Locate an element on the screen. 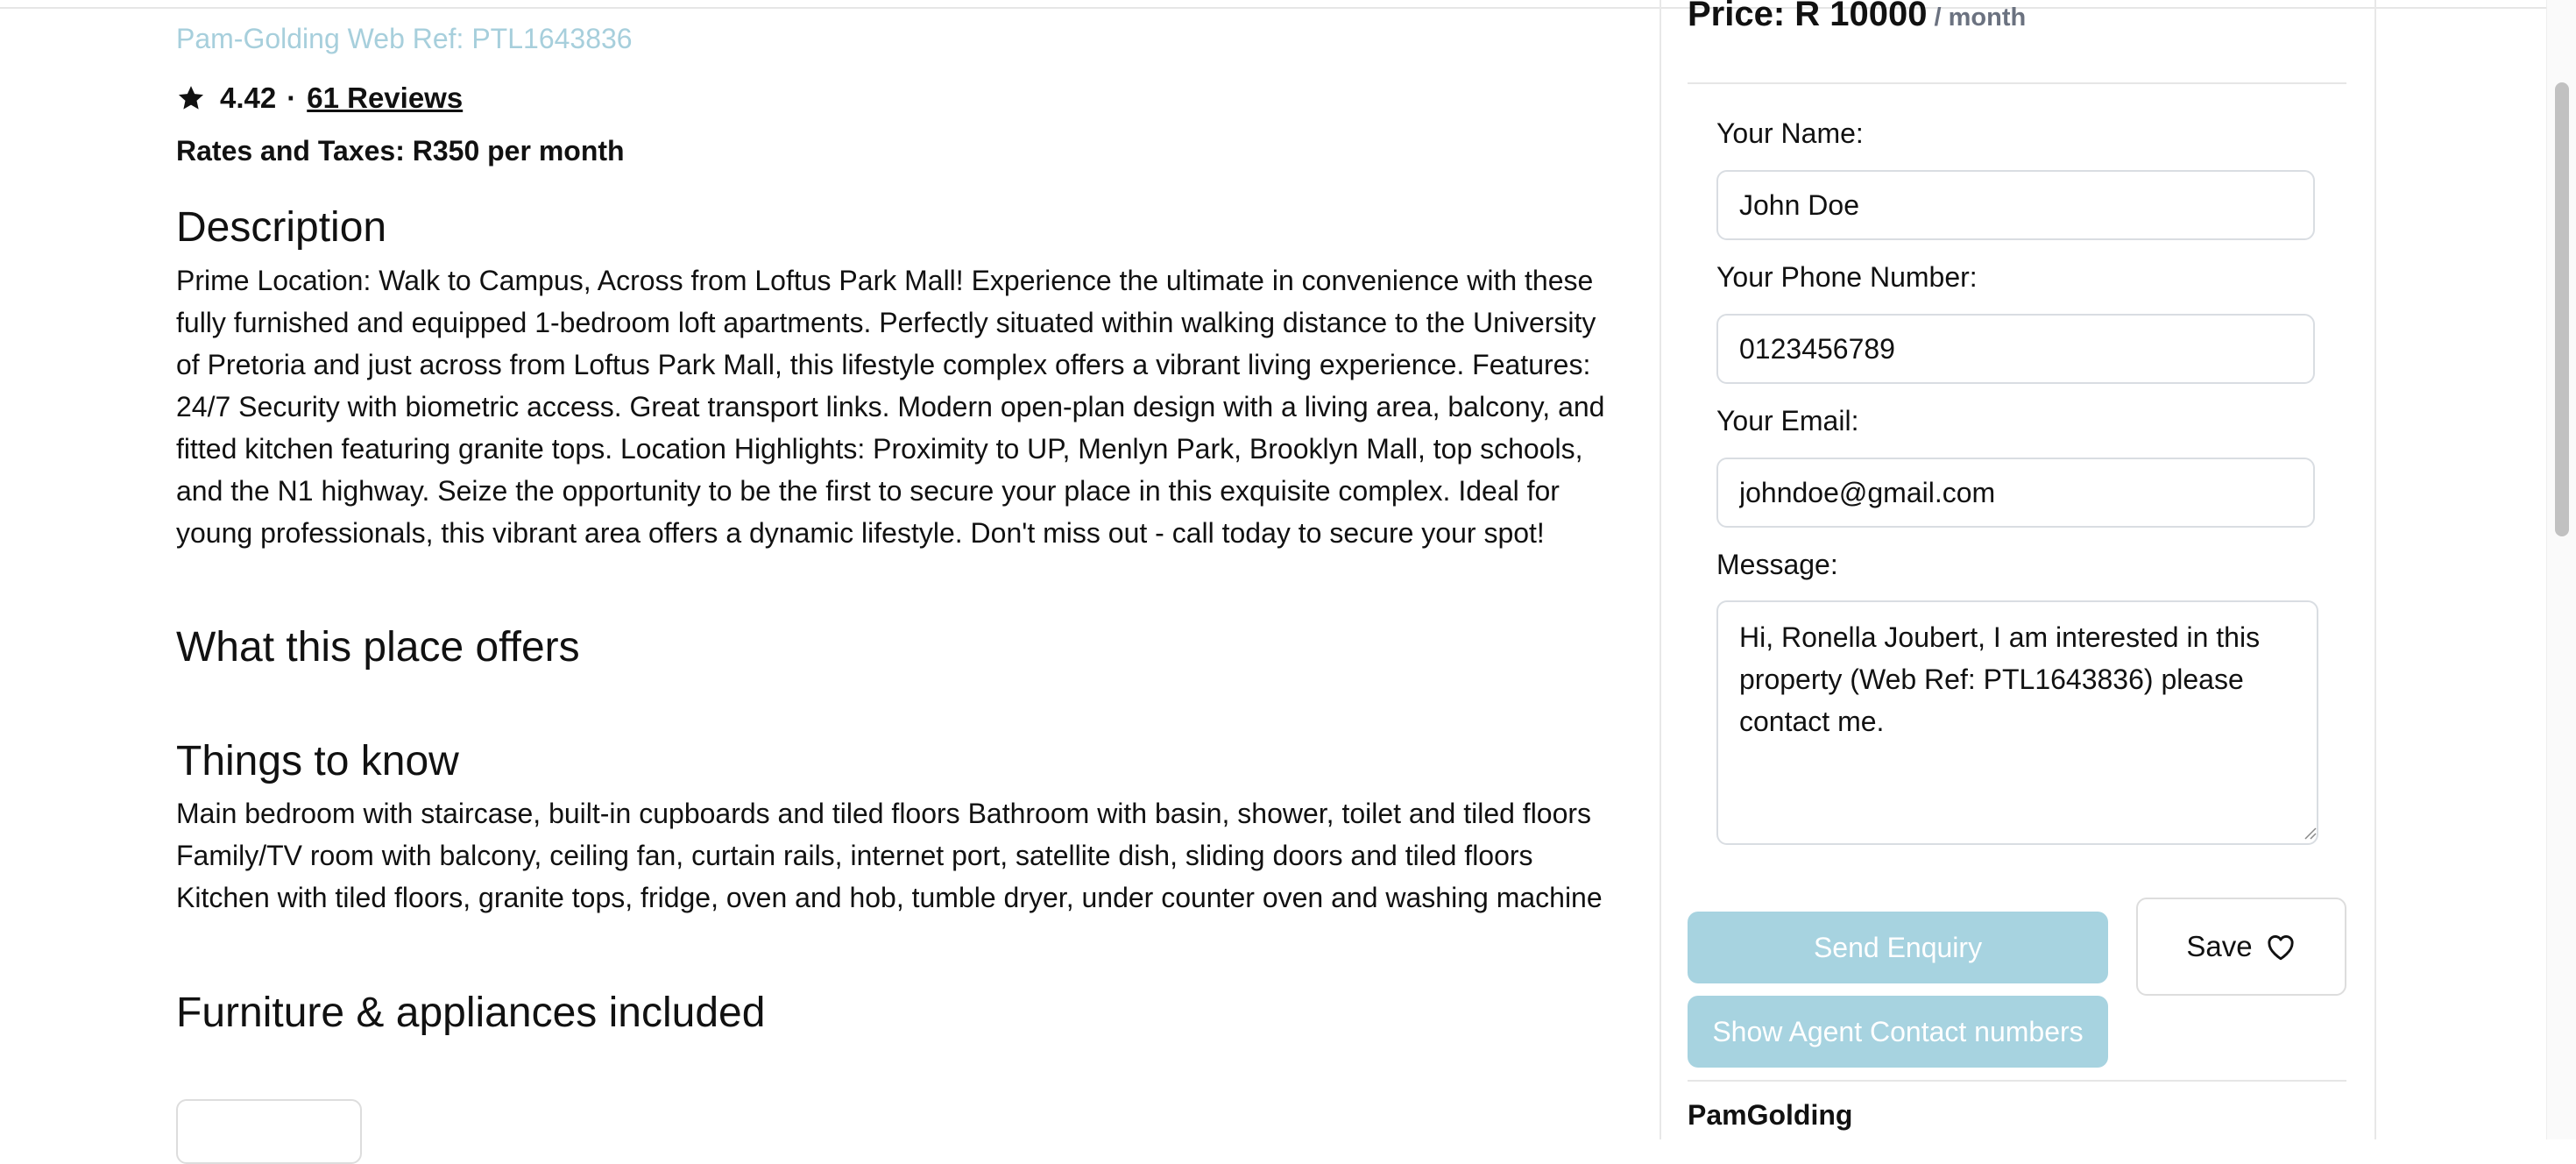 The height and width of the screenshot is (1164, 2576). name-field is located at coordinates (2015, 205).